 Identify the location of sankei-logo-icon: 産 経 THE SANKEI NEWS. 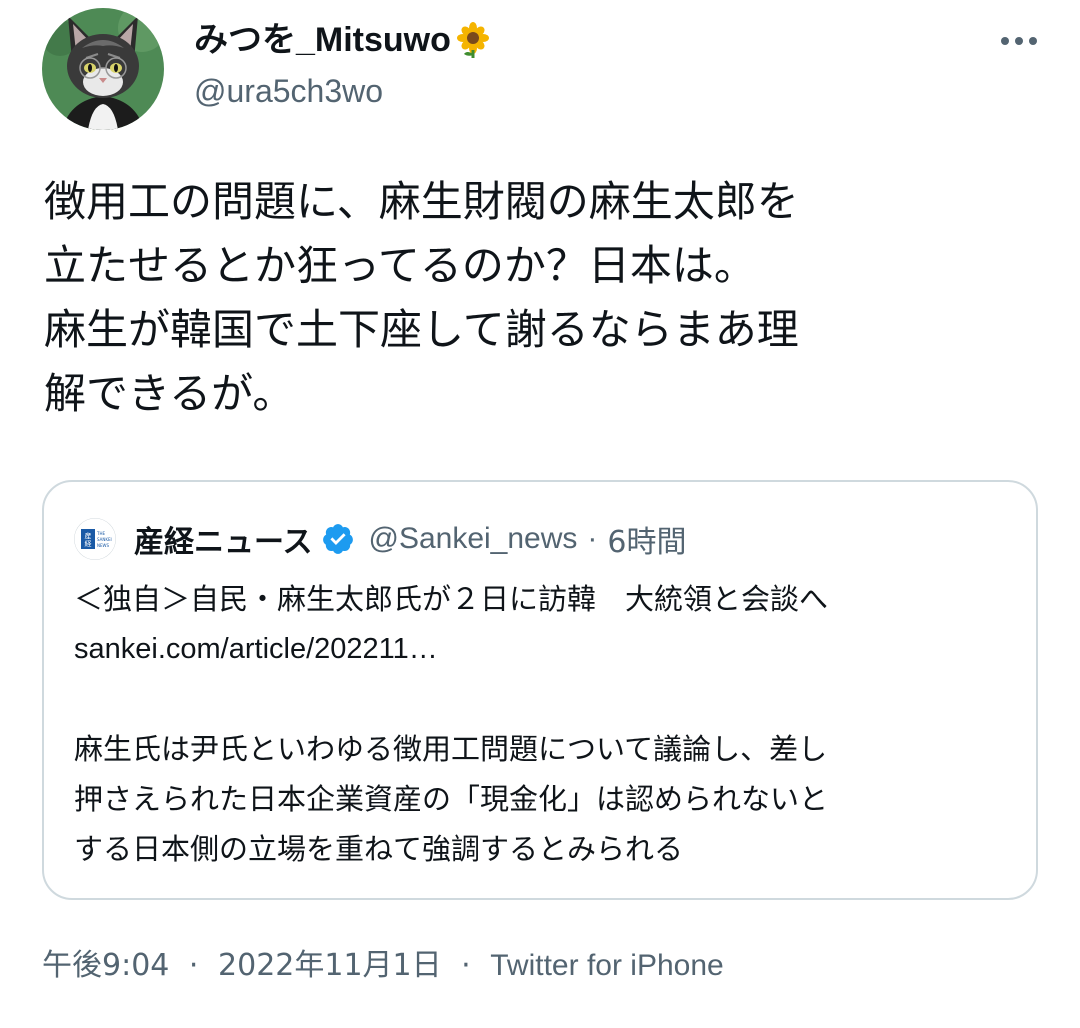
(95, 539).